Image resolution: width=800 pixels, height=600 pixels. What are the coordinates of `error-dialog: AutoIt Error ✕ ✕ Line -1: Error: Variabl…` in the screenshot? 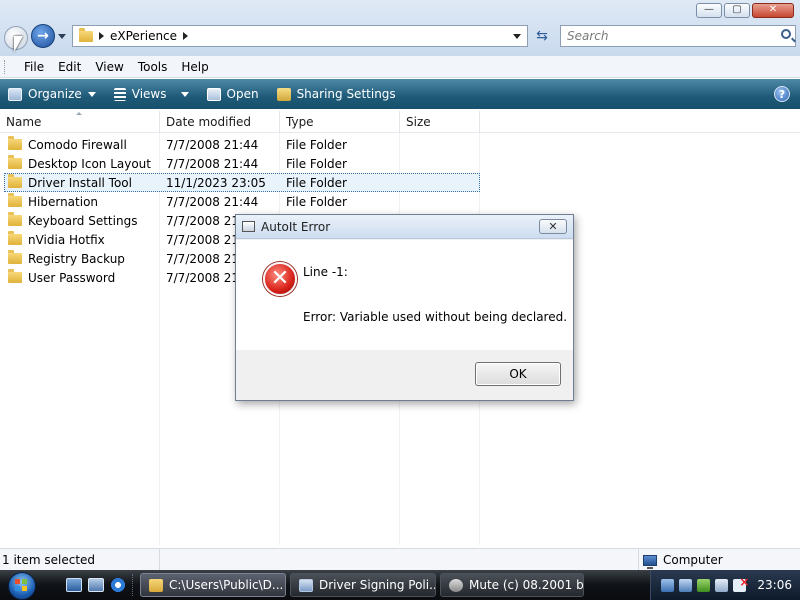 It's located at (404, 307).